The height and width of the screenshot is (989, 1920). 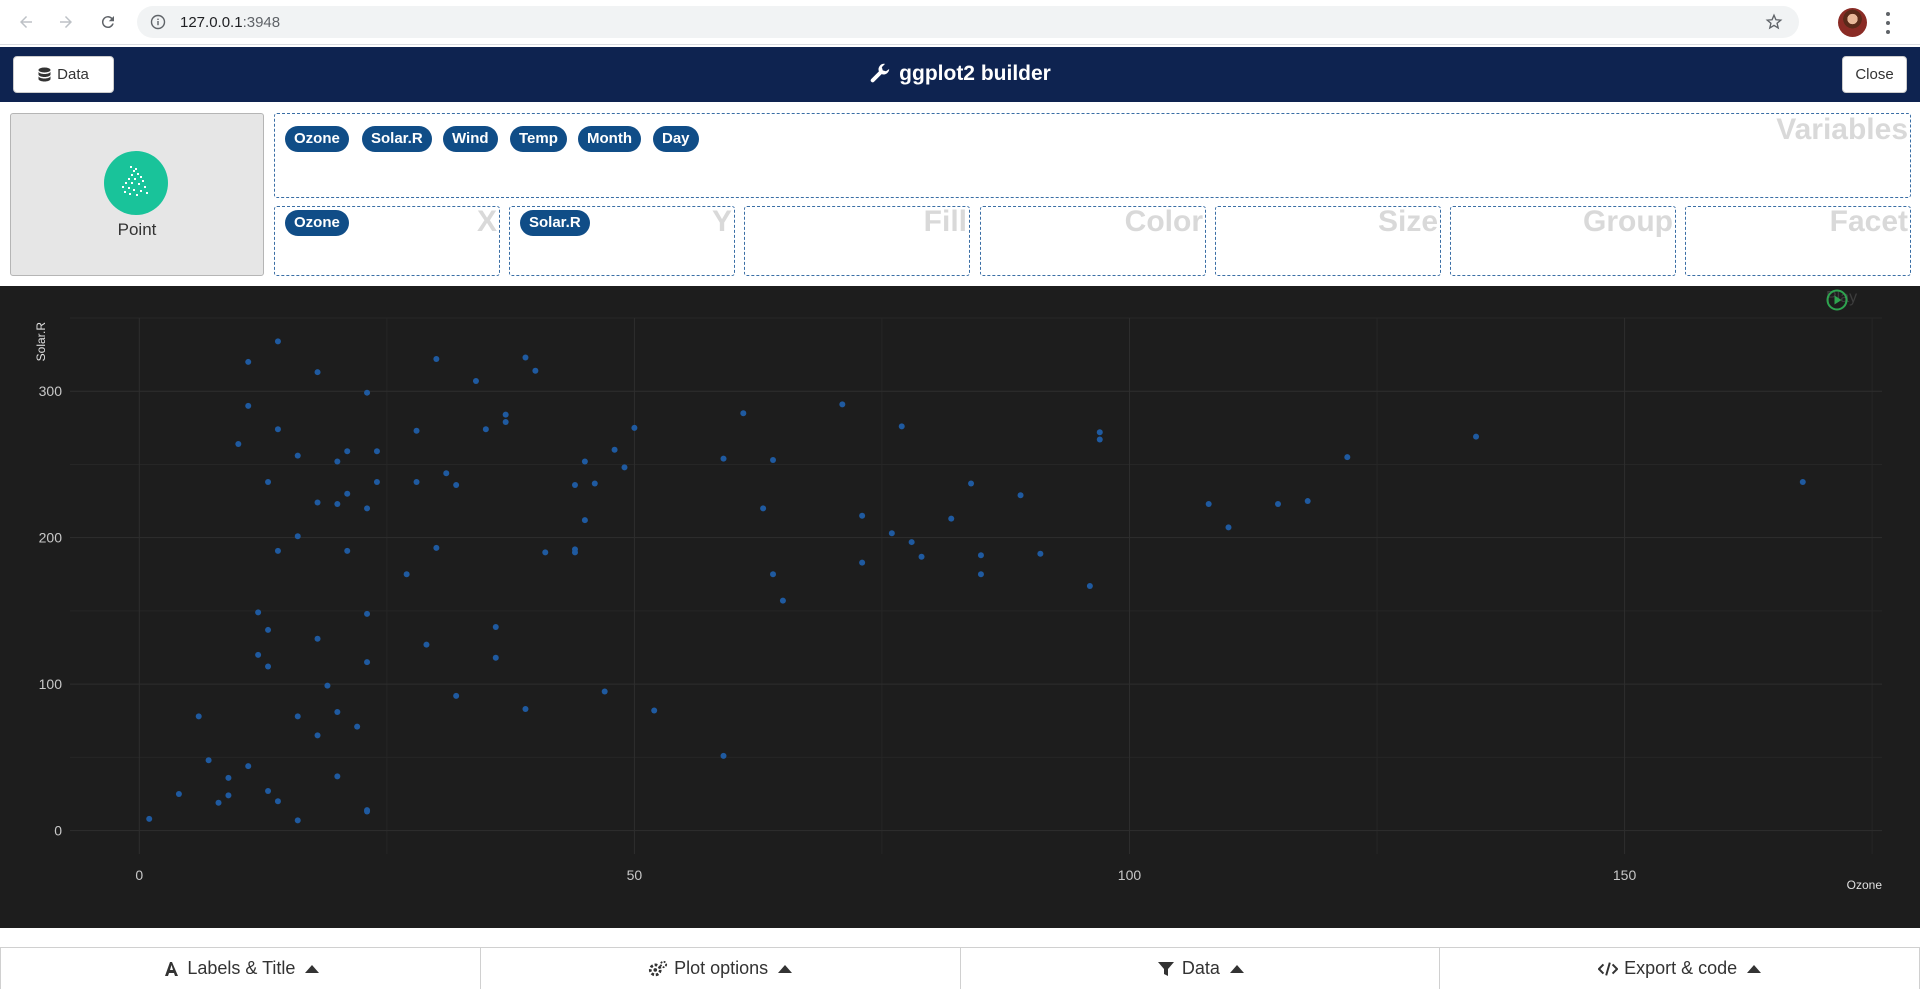 What do you see at coordinates (317, 139) in the screenshot?
I see `variable-badge-ozone: Ozone` at bounding box center [317, 139].